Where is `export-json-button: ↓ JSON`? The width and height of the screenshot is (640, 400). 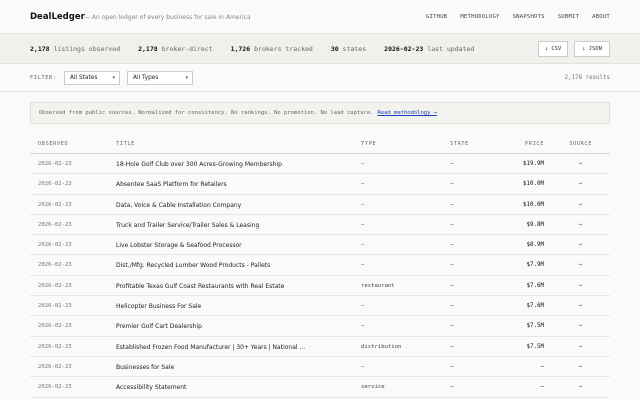
export-json-button: ↓ JSON is located at coordinates (592, 49).